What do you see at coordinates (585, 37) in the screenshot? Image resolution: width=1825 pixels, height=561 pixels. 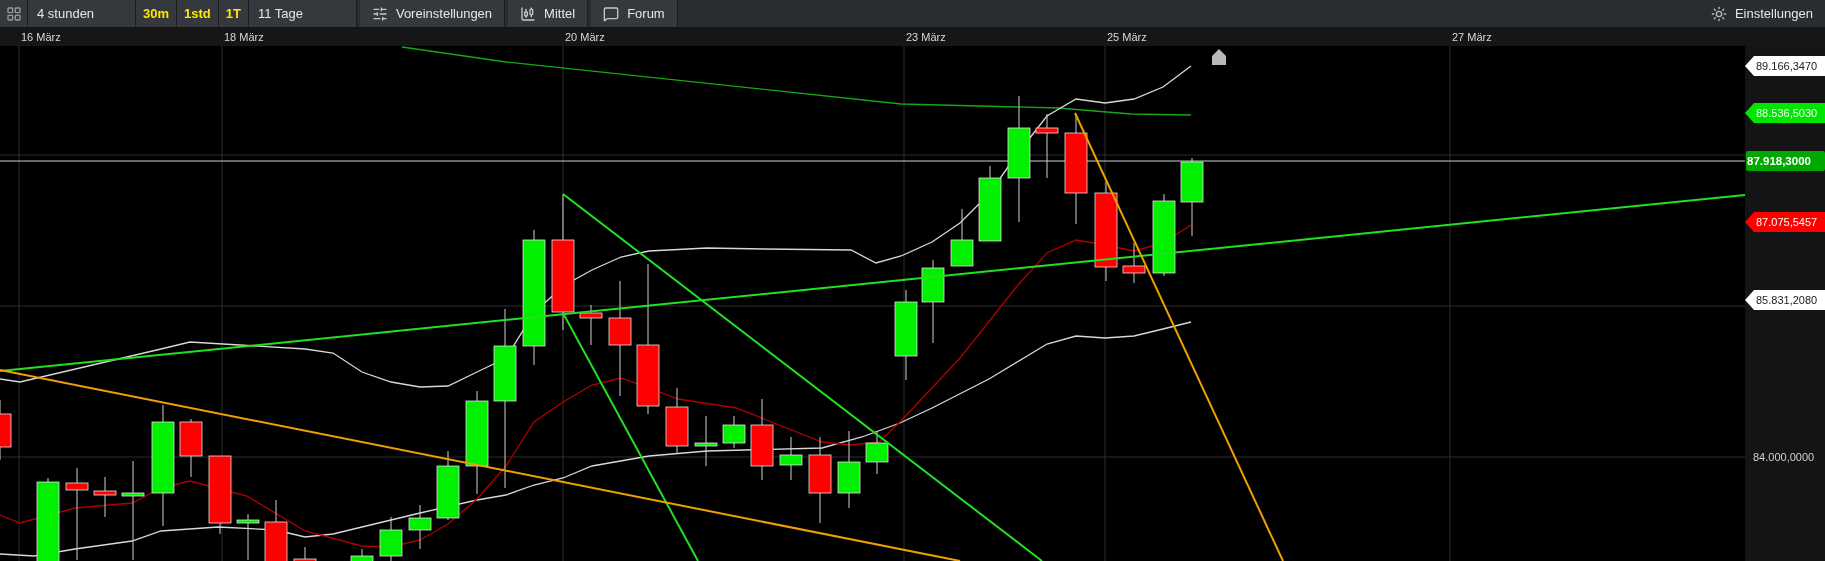 I see `date-label: 20 März` at bounding box center [585, 37].